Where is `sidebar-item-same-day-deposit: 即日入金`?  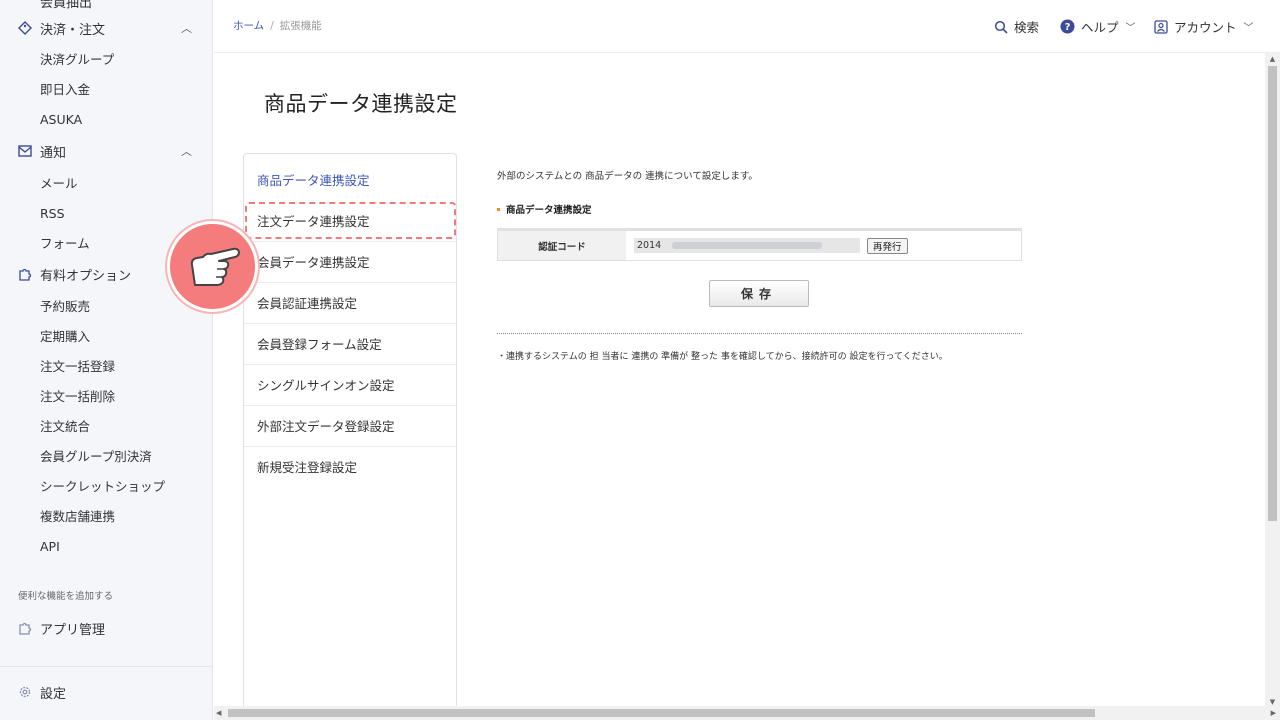 sidebar-item-same-day-deposit: 即日入金 is located at coordinates (65, 90).